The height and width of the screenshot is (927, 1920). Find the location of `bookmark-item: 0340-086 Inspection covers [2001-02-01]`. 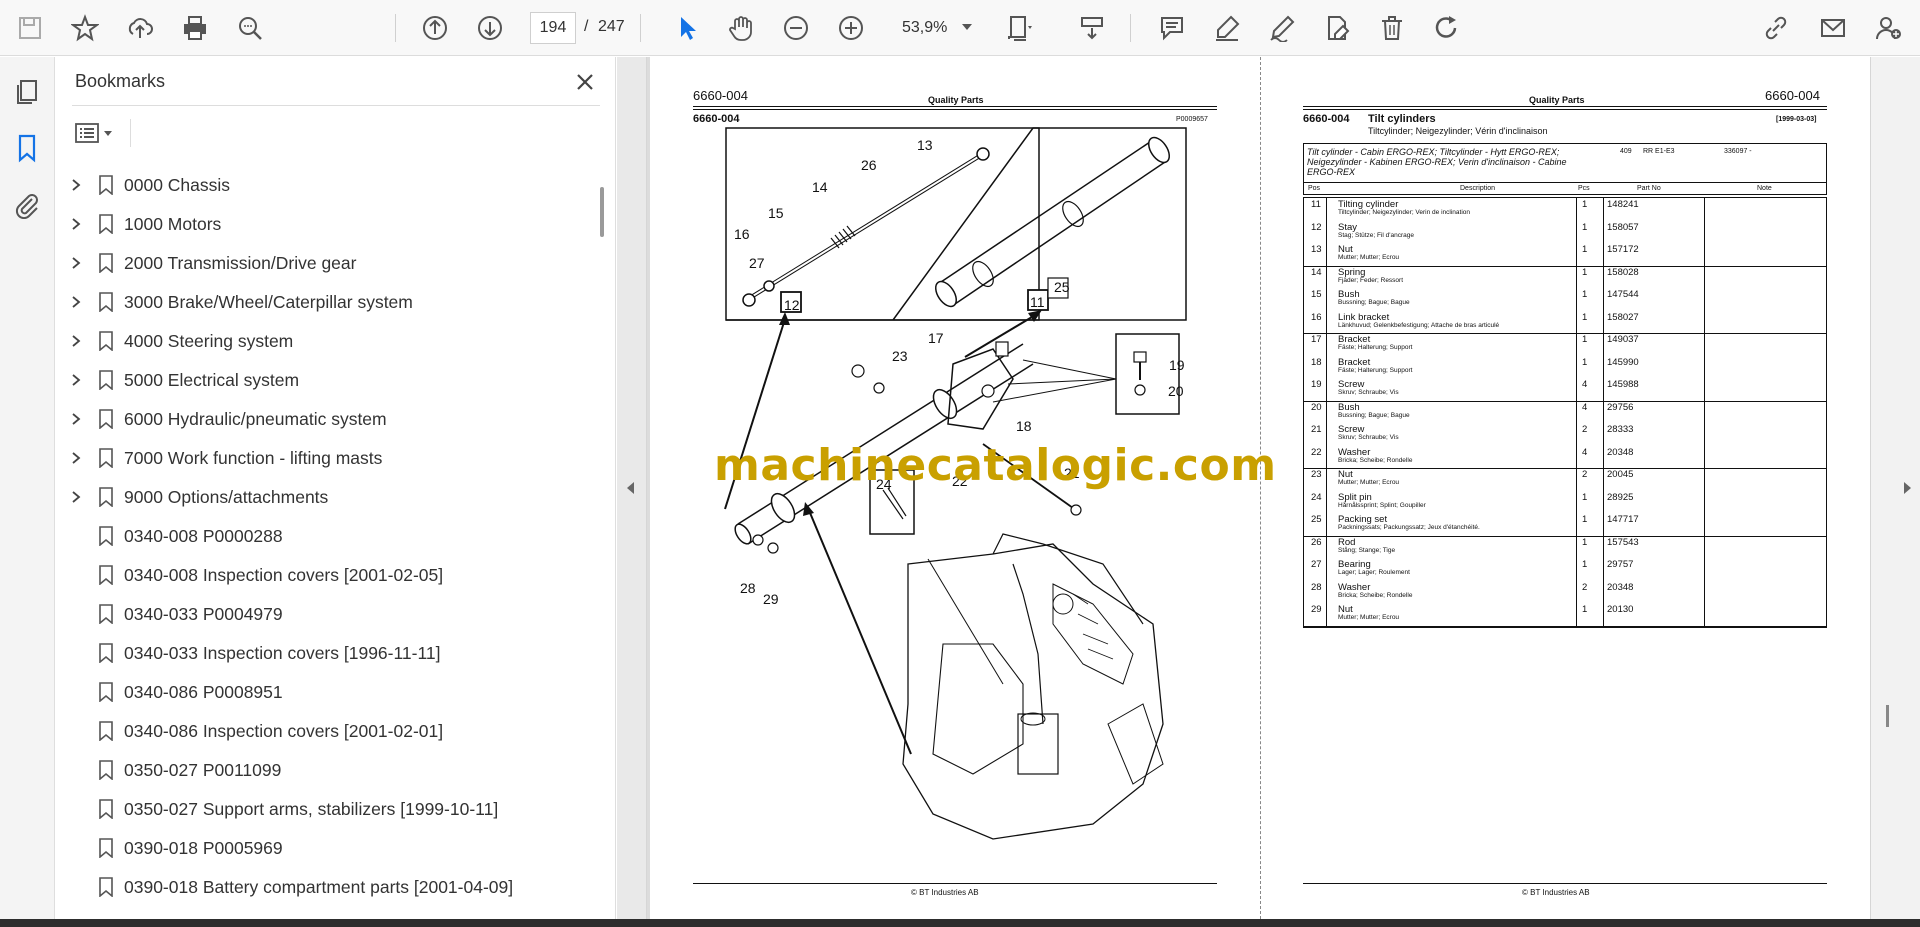

bookmark-item: 0340-086 Inspection covers [2001-02-01] is located at coordinates (323, 731).